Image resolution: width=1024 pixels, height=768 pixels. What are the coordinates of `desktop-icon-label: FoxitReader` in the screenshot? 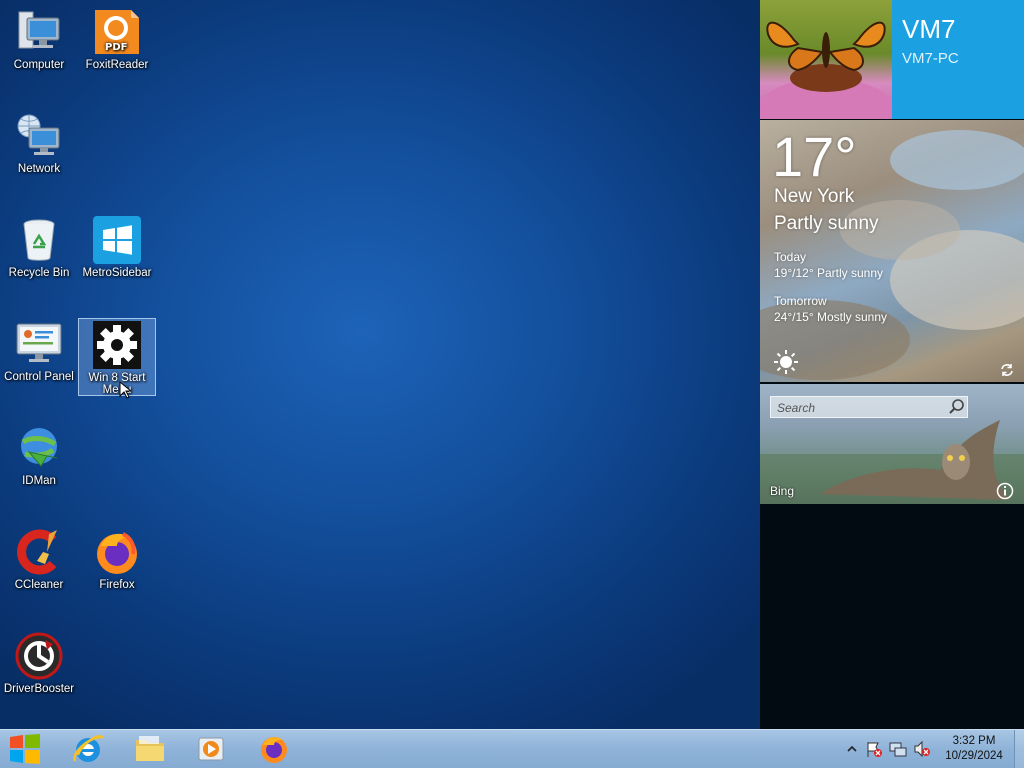 It's located at (117, 65).